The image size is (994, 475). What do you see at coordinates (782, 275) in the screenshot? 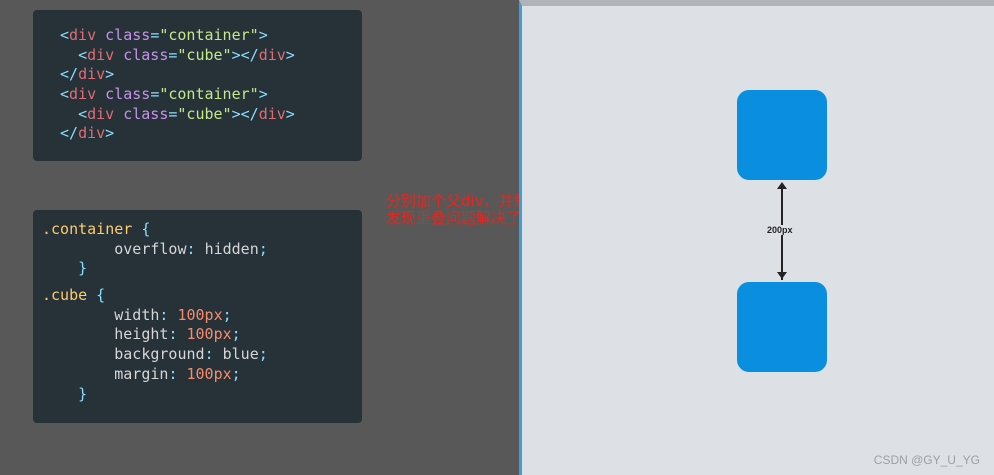
I see `arrow-down-icon` at bounding box center [782, 275].